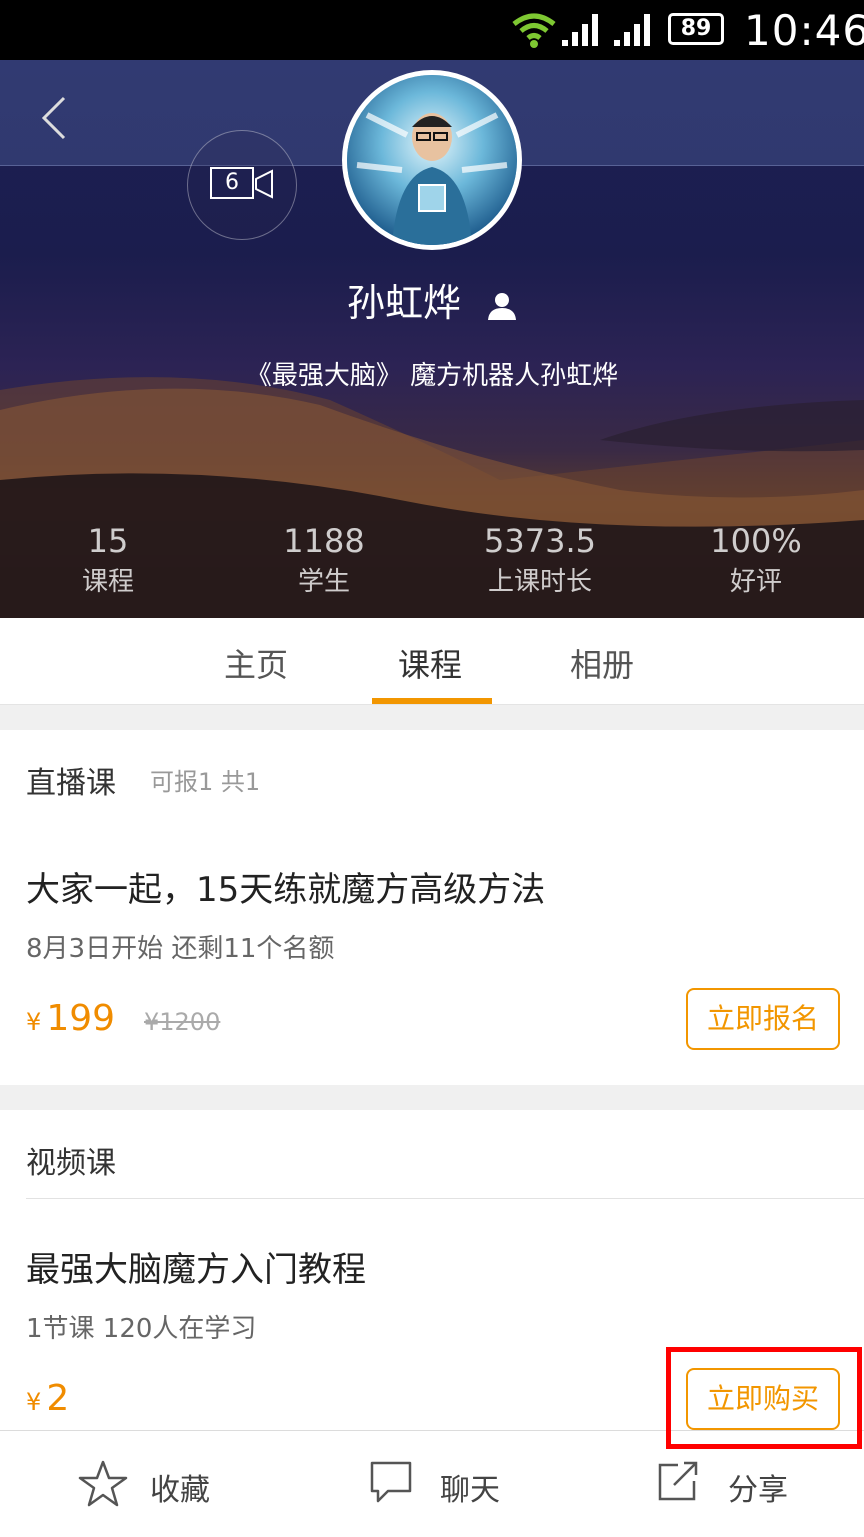 The height and width of the screenshot is (1537, 864). Describe the element at coordinates (58, 1398) in the screenshot. I see `price-amount: 2` at that location.